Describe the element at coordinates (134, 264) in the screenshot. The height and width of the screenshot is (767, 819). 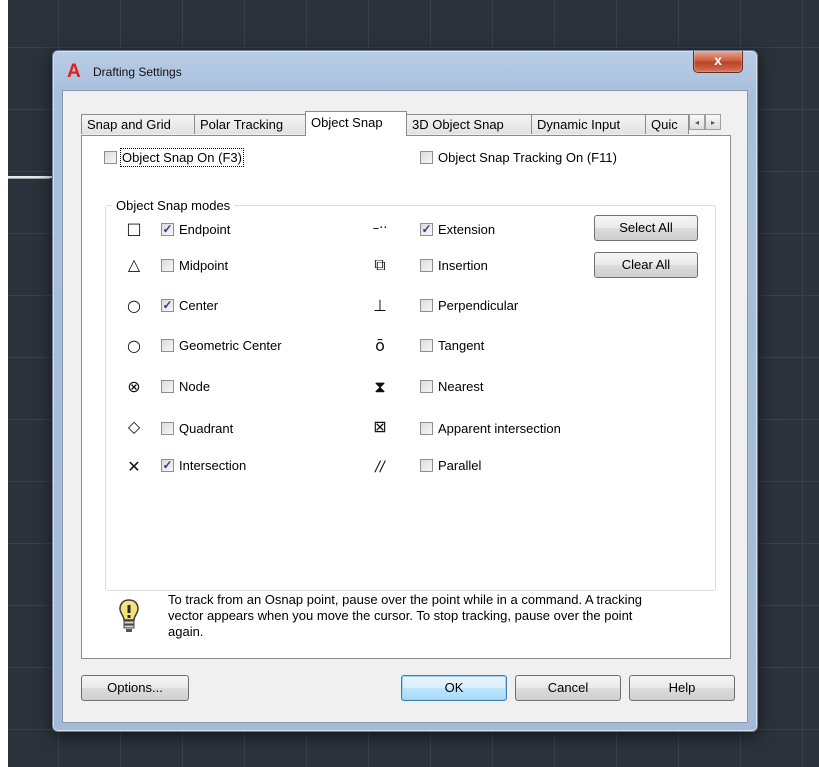
I see `midpoint-icon: △` at that location.